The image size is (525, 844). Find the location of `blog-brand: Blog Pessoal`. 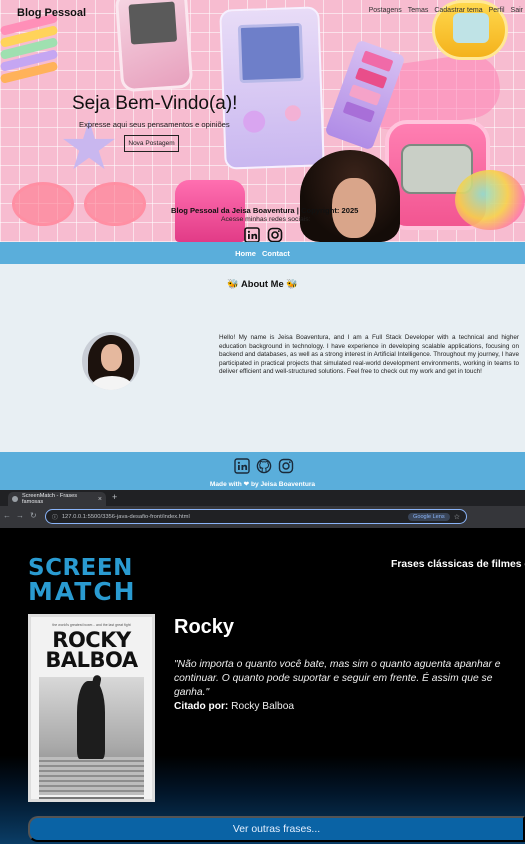

blog-brand: Blog Pessoal is located at coordinates (51, 13).